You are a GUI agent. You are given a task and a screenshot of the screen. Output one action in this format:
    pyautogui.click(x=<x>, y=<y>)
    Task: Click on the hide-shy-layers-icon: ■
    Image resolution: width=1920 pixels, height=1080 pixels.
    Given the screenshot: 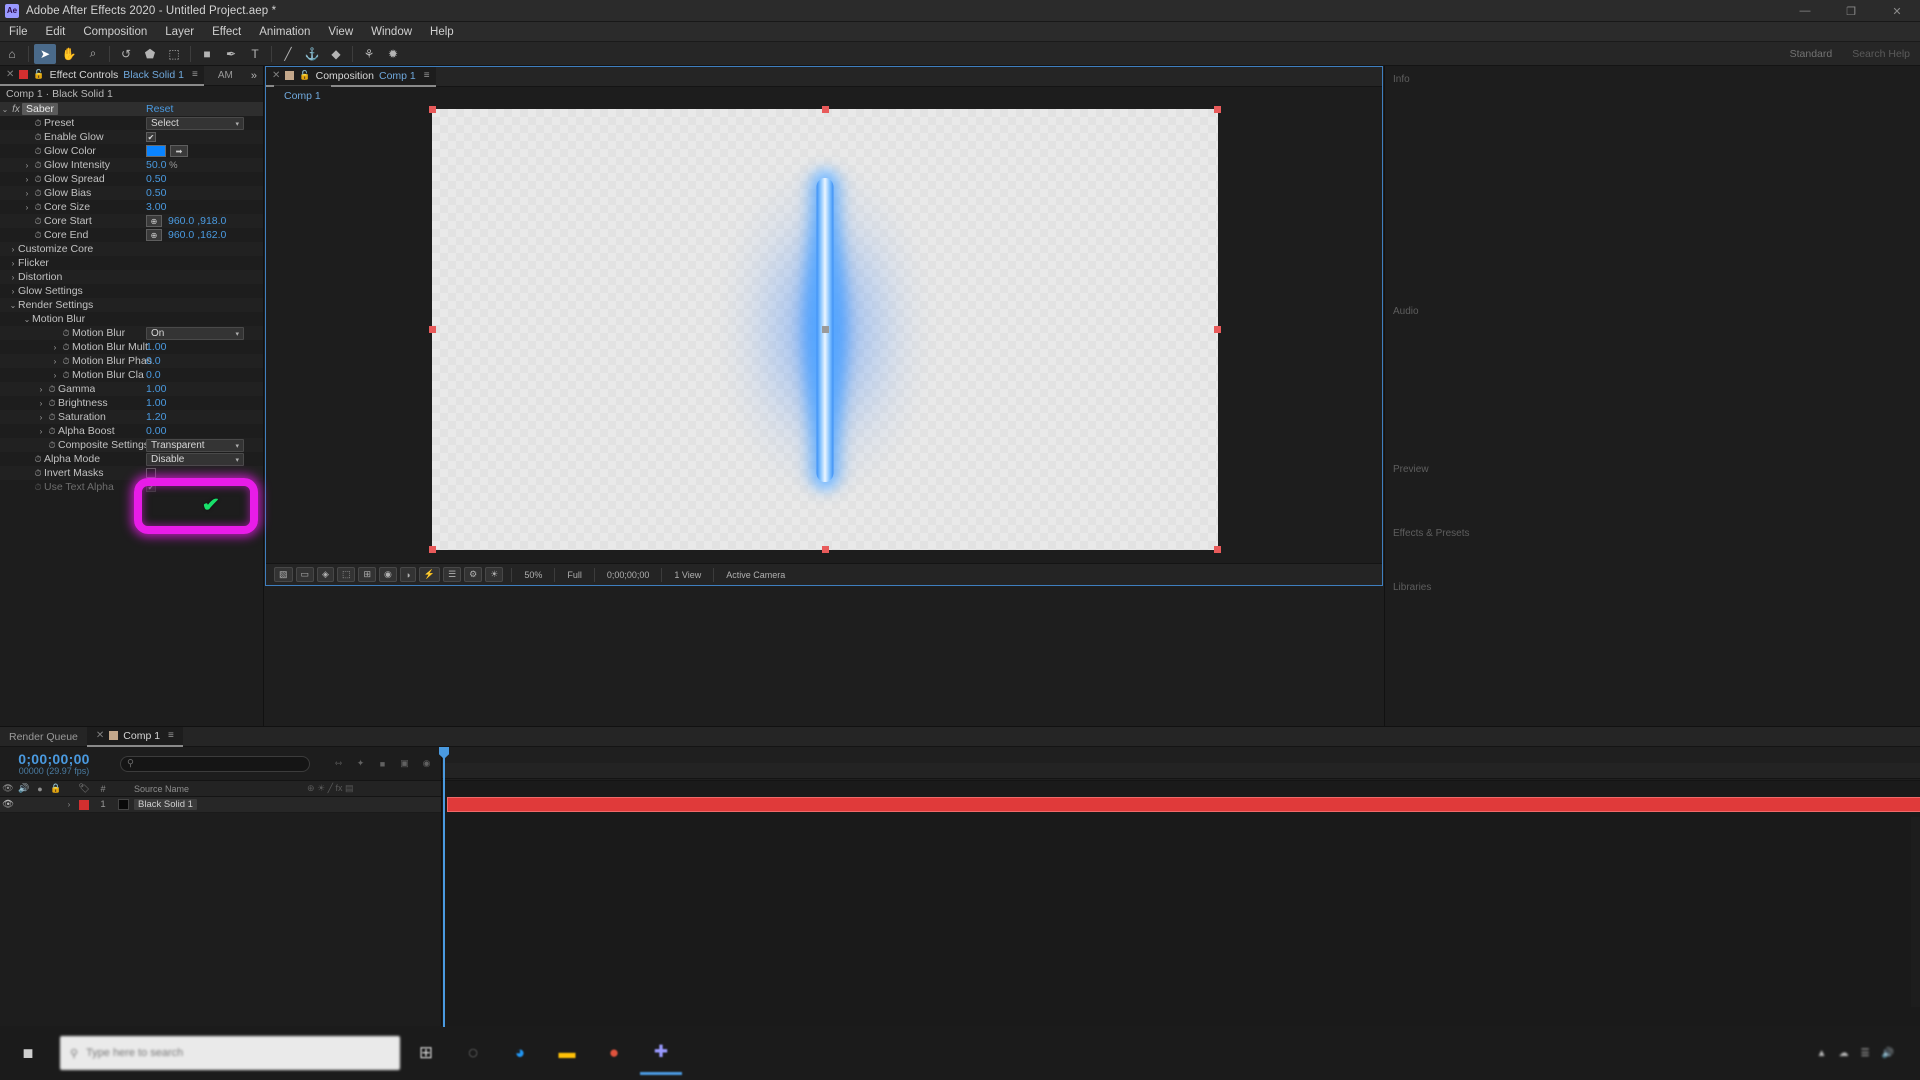 What is the action you would take?
    pyautogui.click(x=382, y=763)
    